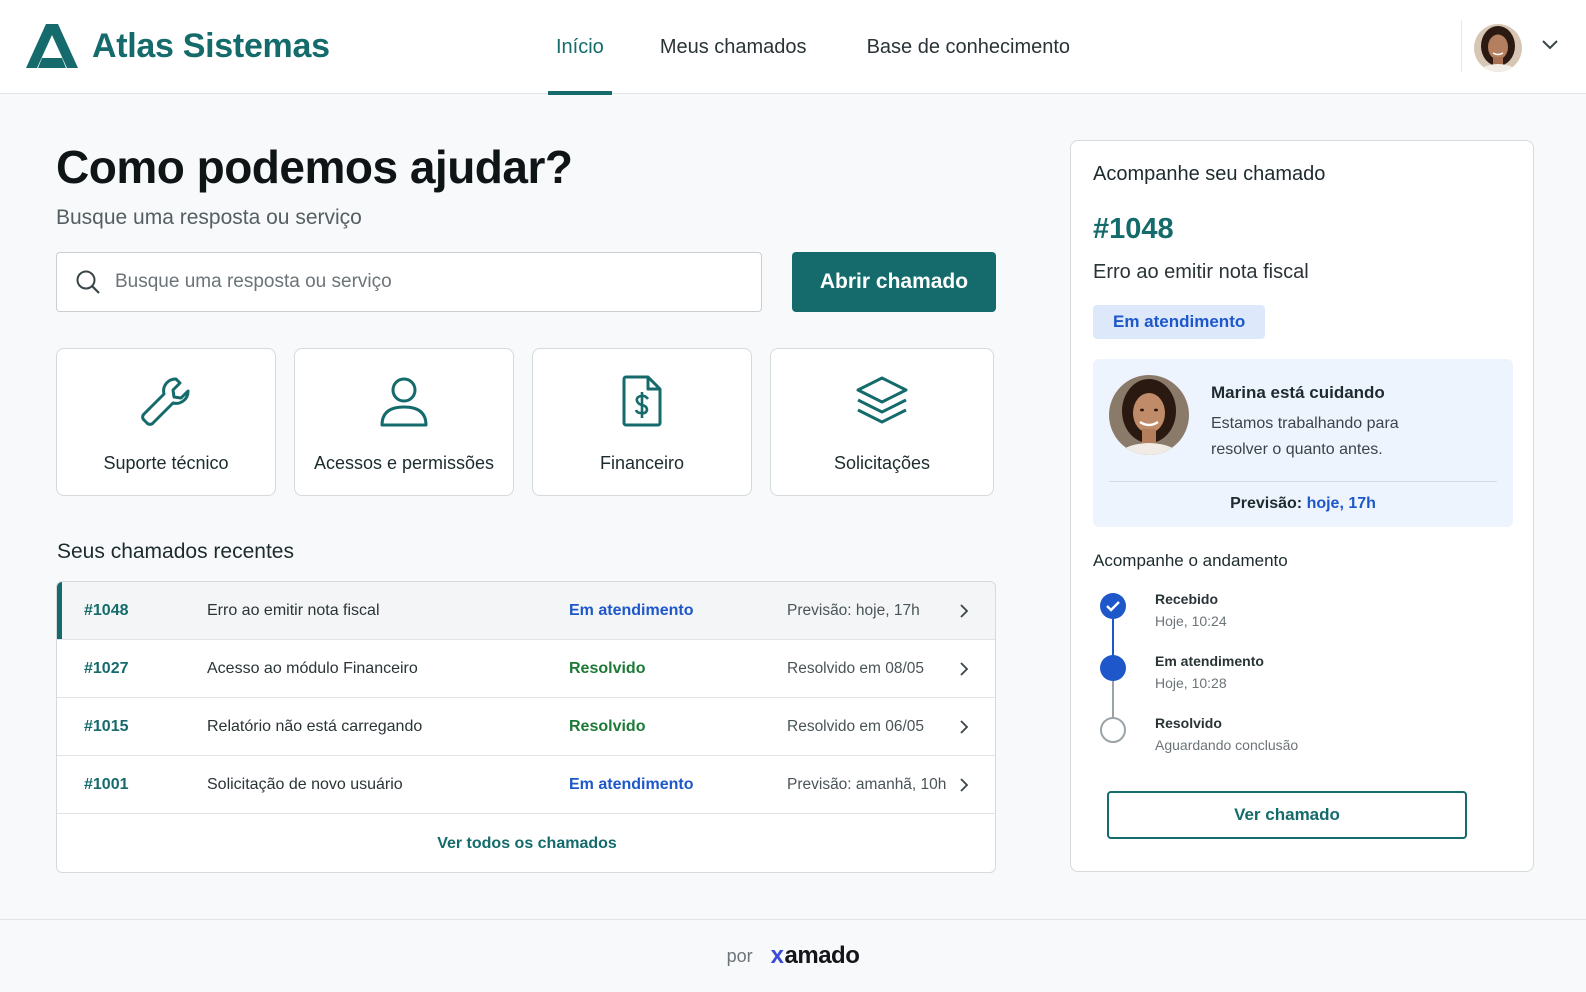  I want to click on category-label: Suporte técnico, so click(166, 463).